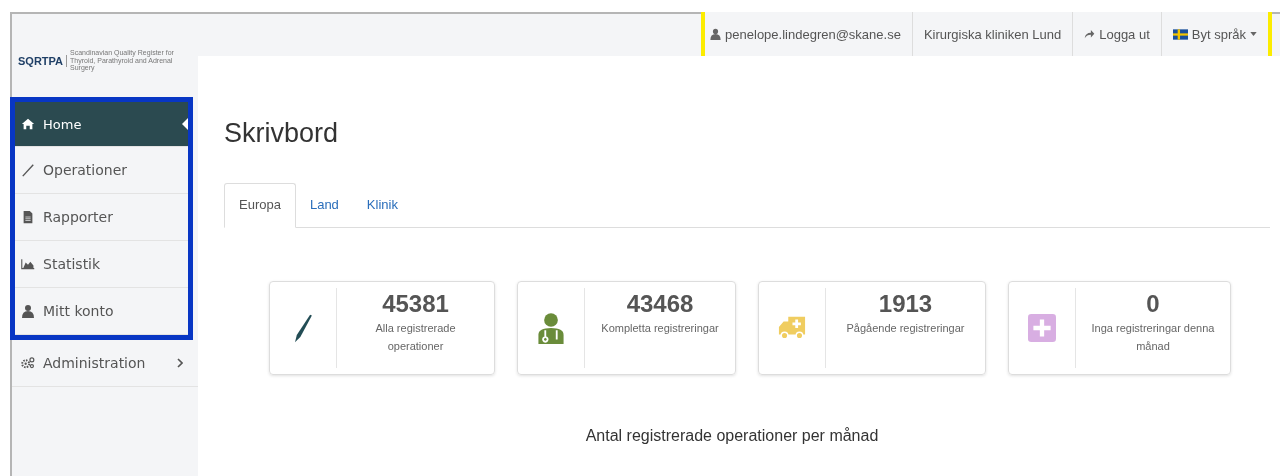 Image resolution: width=1280 pixels, height=476 pixels. Describe the element at coordinates (324, 205) in the screenshot. I see `tab: Land` at that location.